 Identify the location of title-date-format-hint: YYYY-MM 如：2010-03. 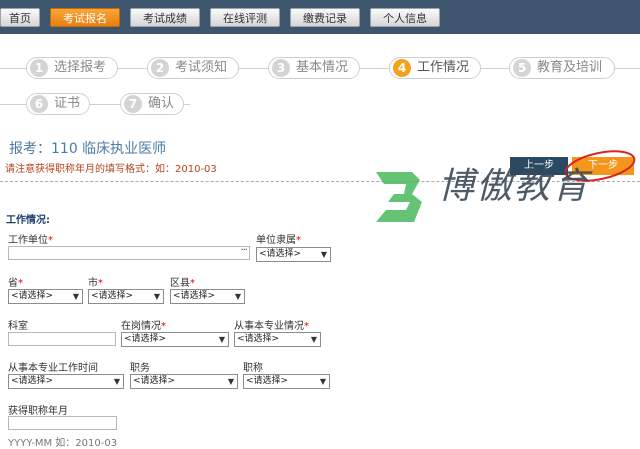
(63, 443).